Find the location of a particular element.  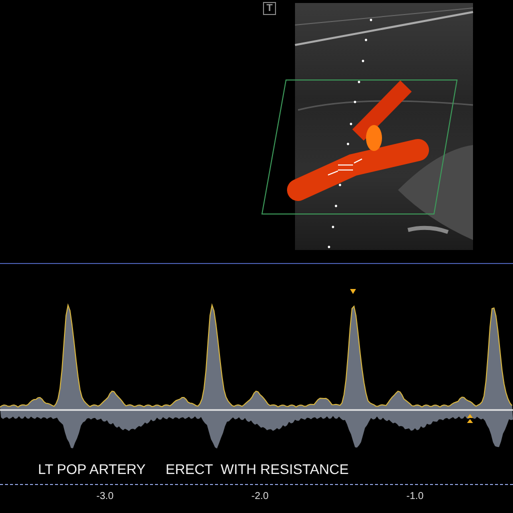

annotation-text: ERECT WITH RESISTANCE is located at coordinates (257, 469).